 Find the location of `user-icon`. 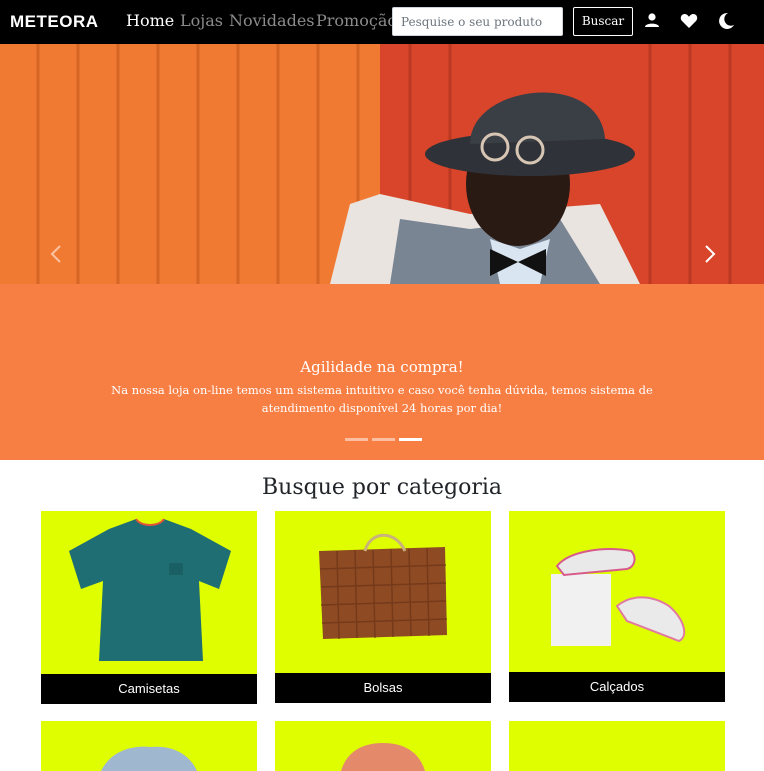

user-icon is located at coordinates (652, 21).